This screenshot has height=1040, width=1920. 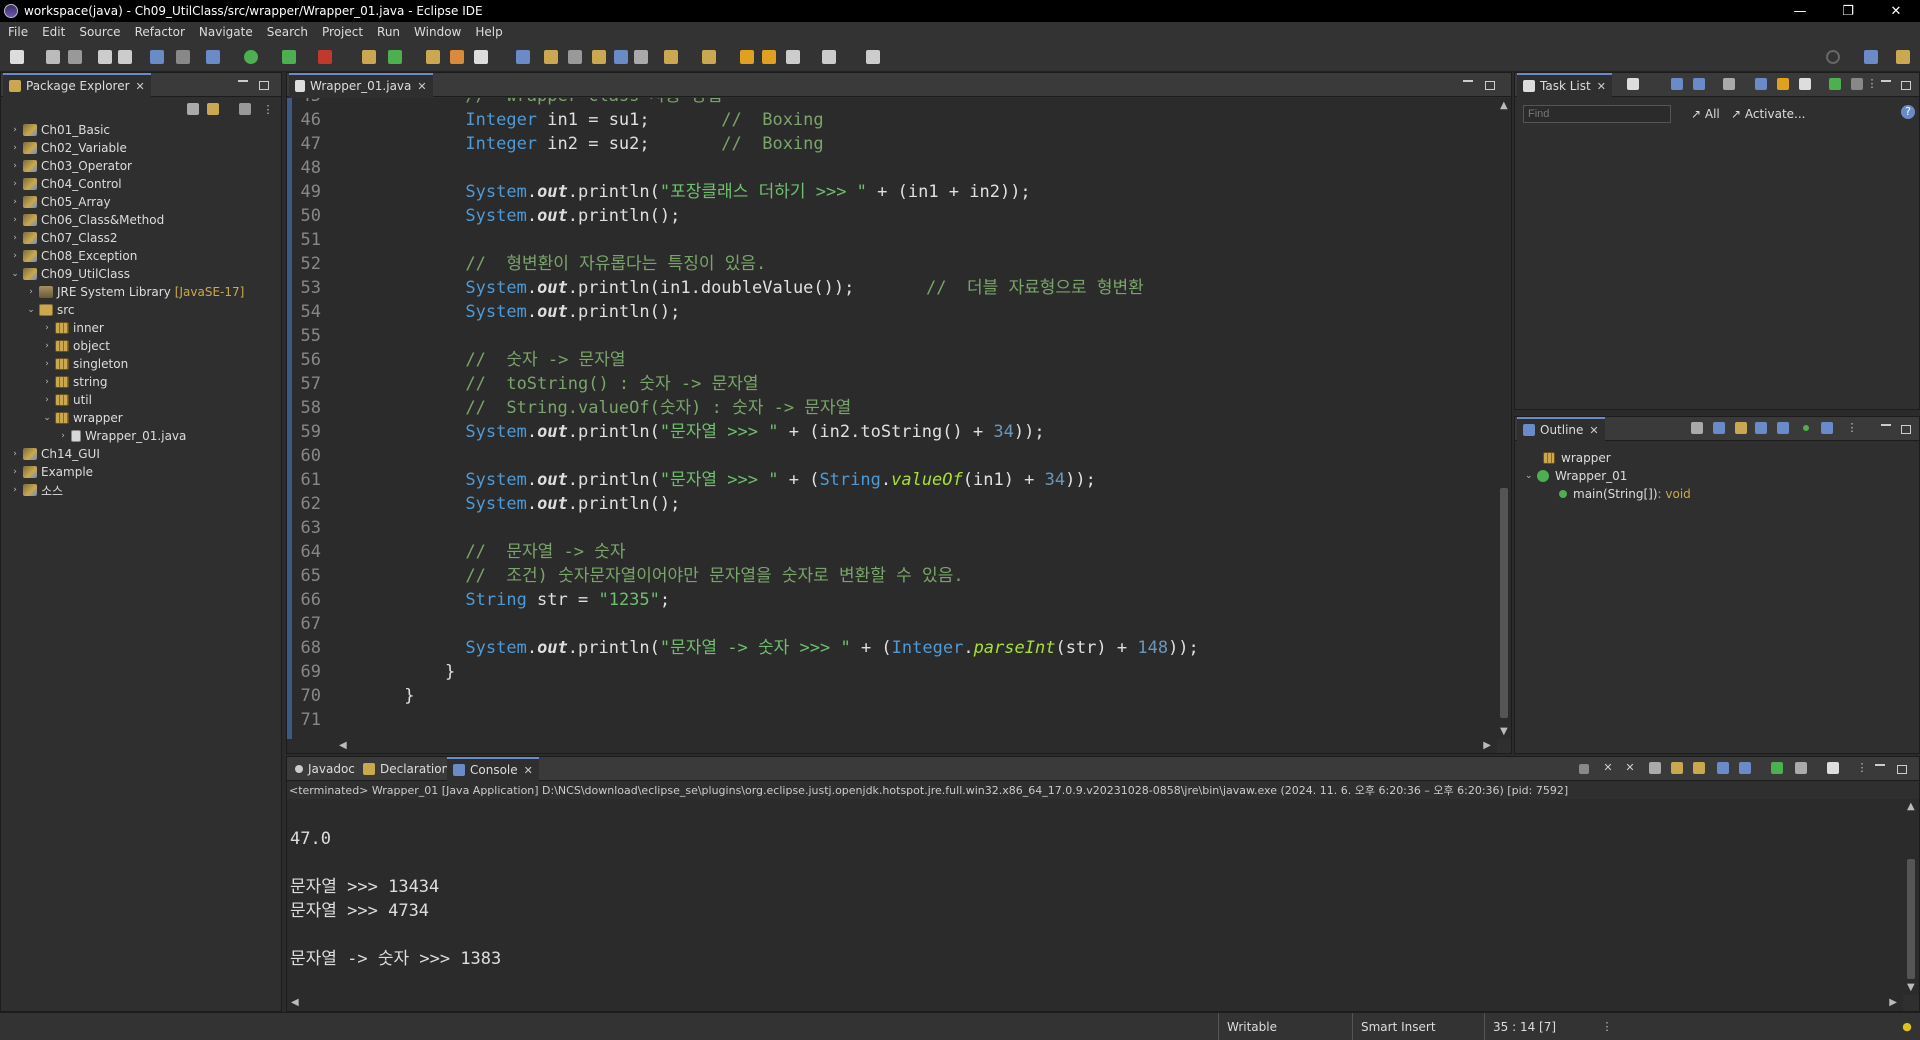 What do you see at coordinates (1723, 768) in the screenshot?
I see `show-on-output-icon` at bounding box center [1723, 768].